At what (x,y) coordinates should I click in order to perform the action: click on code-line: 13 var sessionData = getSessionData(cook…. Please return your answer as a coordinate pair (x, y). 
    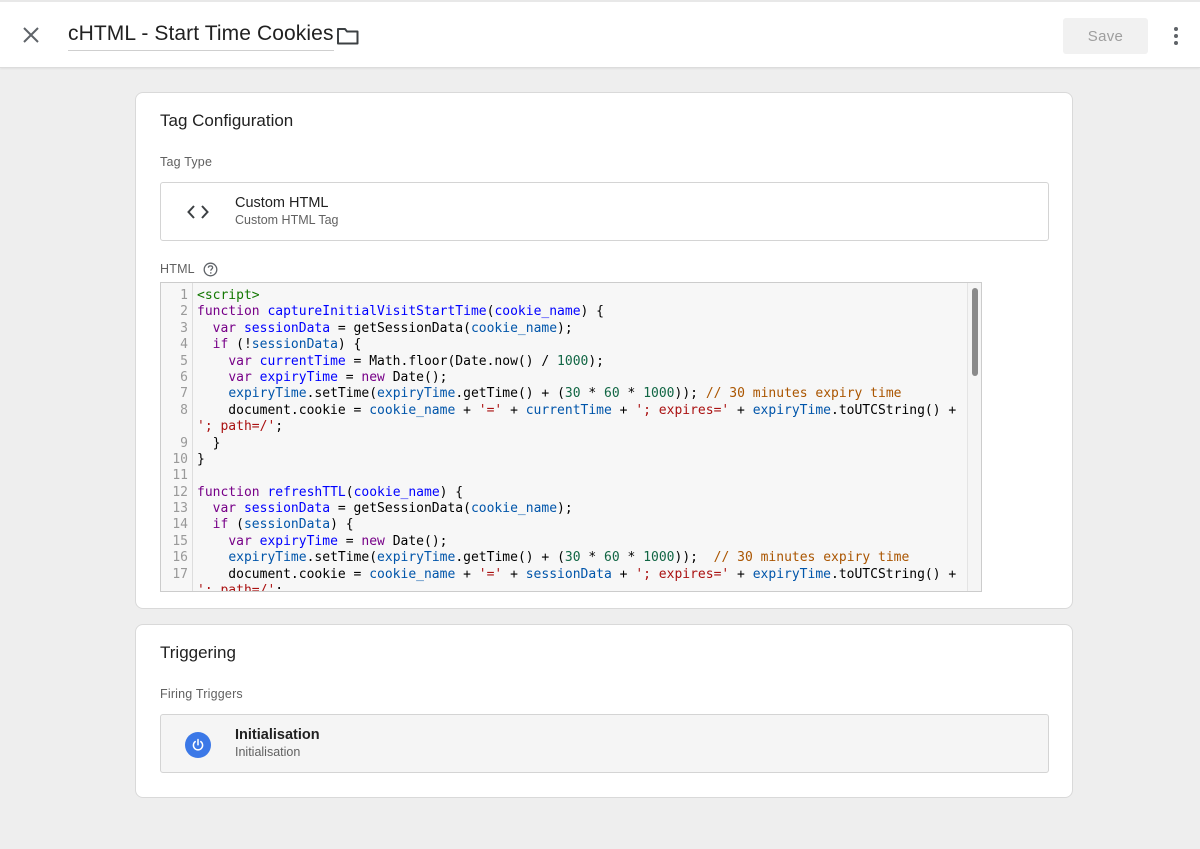
    Looking at the image, I should click on (569, 509).